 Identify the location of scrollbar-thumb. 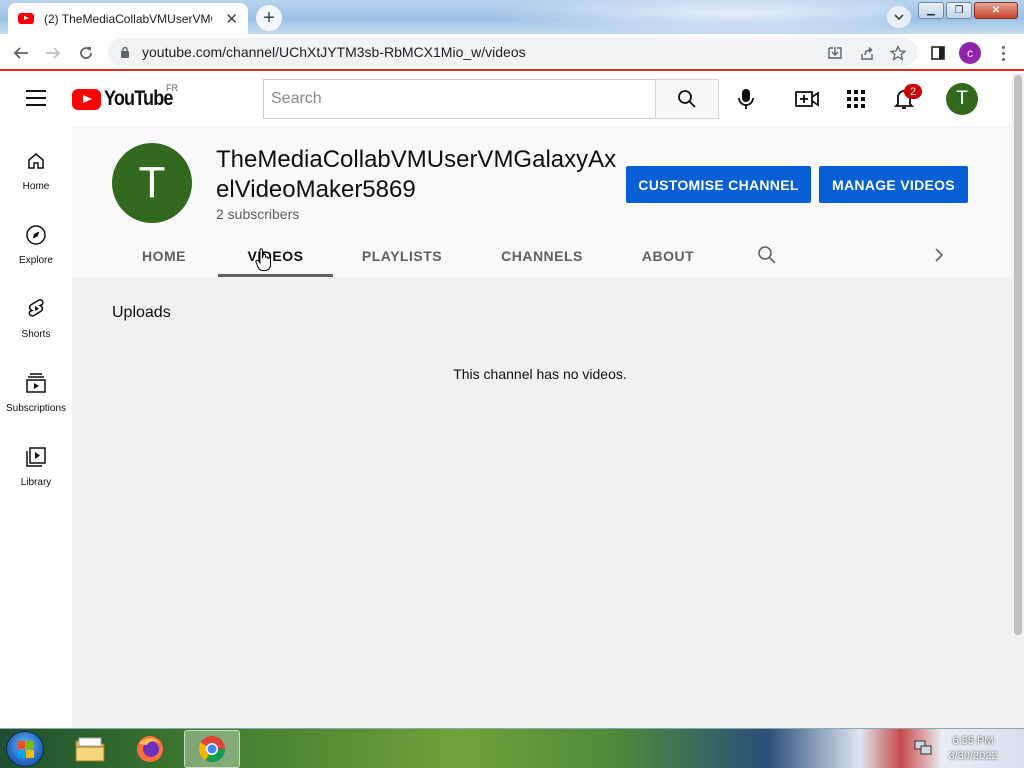
(1018, 355).